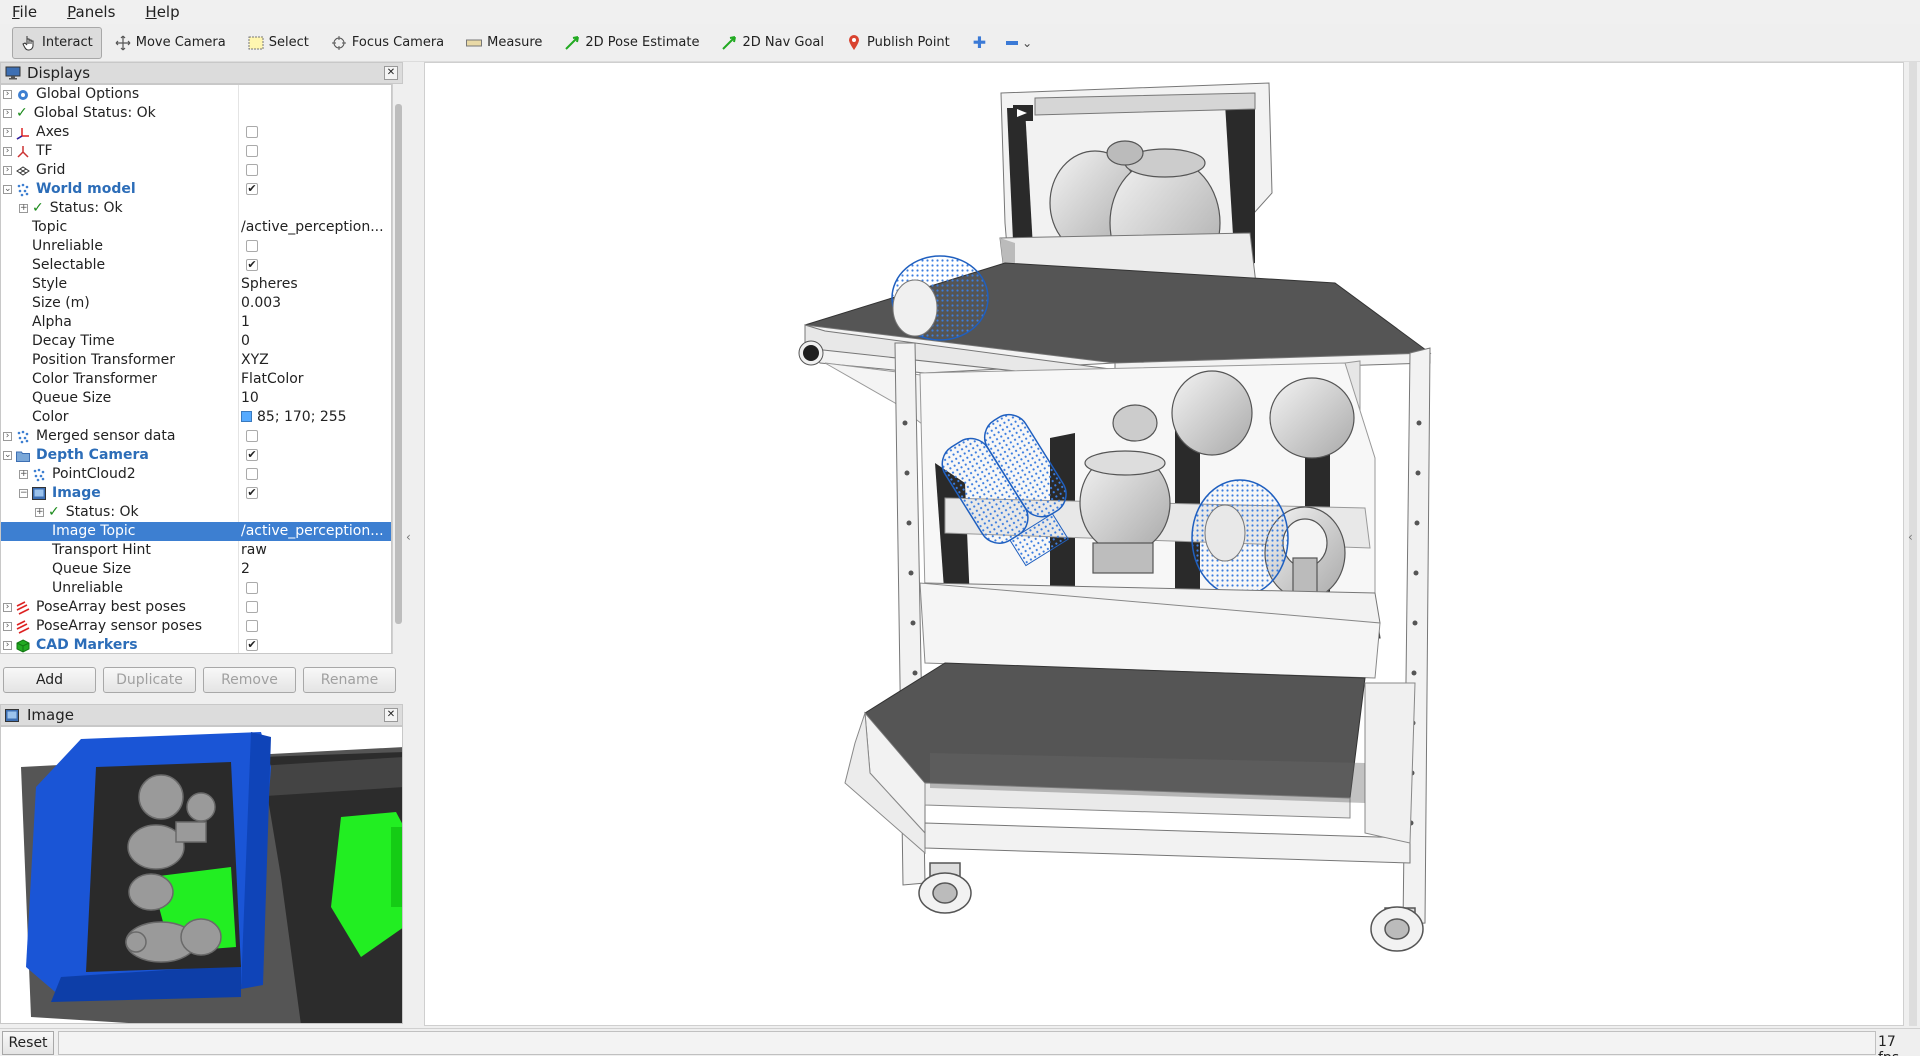 This screenshot has height=1056, width=1920. I want to click on tree-row-image-queue-size: Queue Size 2, so click(196, 569).